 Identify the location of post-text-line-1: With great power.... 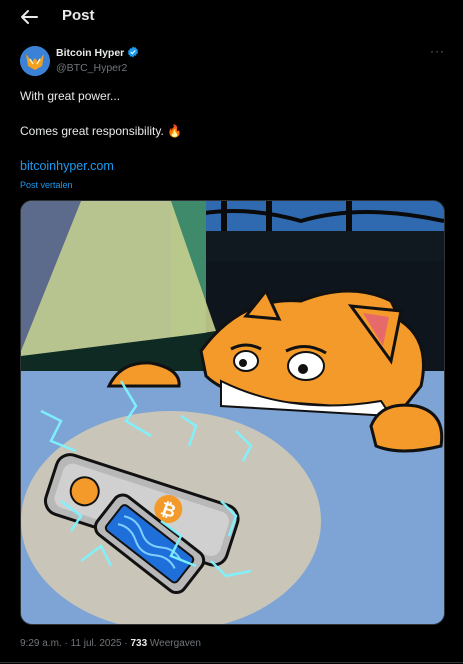
(70, 96).